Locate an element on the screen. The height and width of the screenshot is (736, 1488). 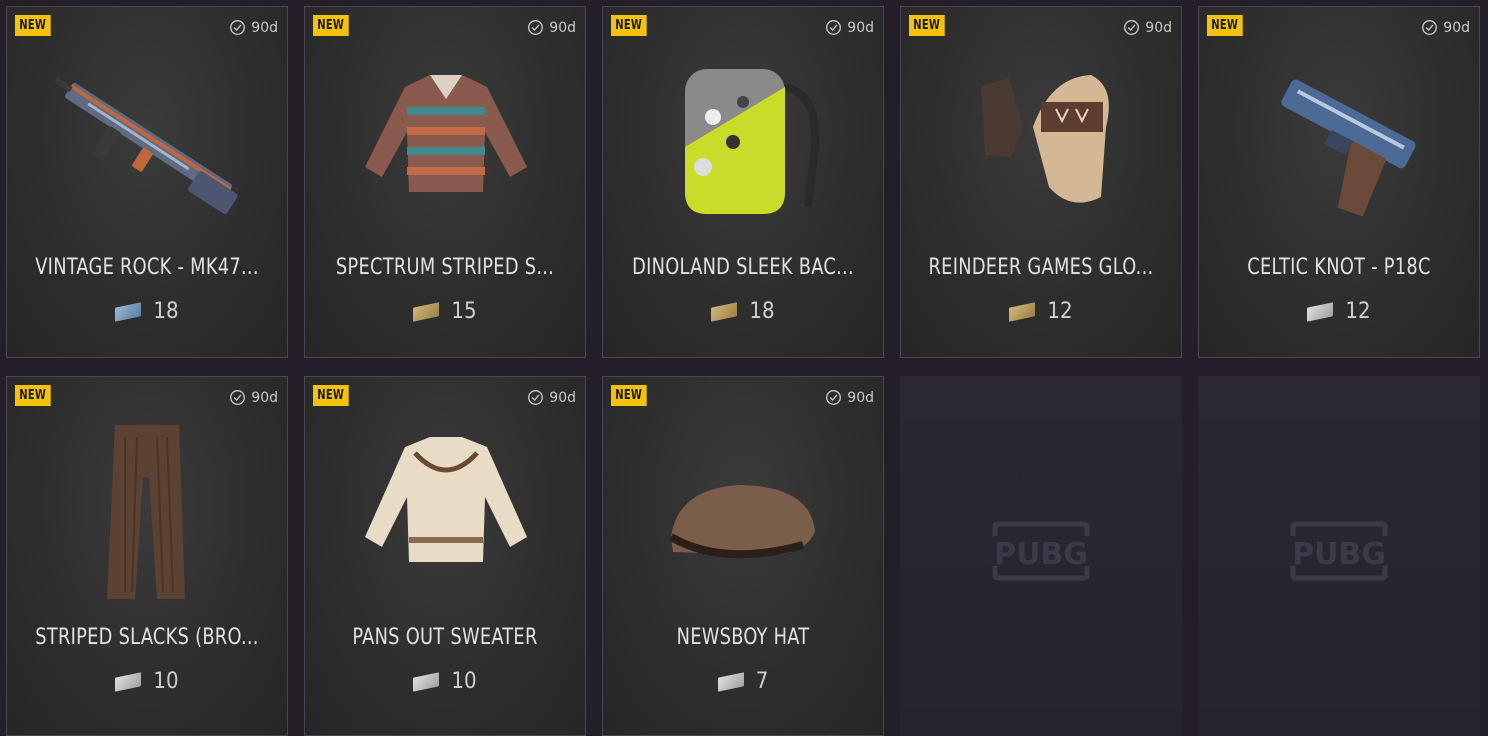
item-card: NEW 90d CELTIC KNOT - P18C 12 is located at coordinates (1339, 182).